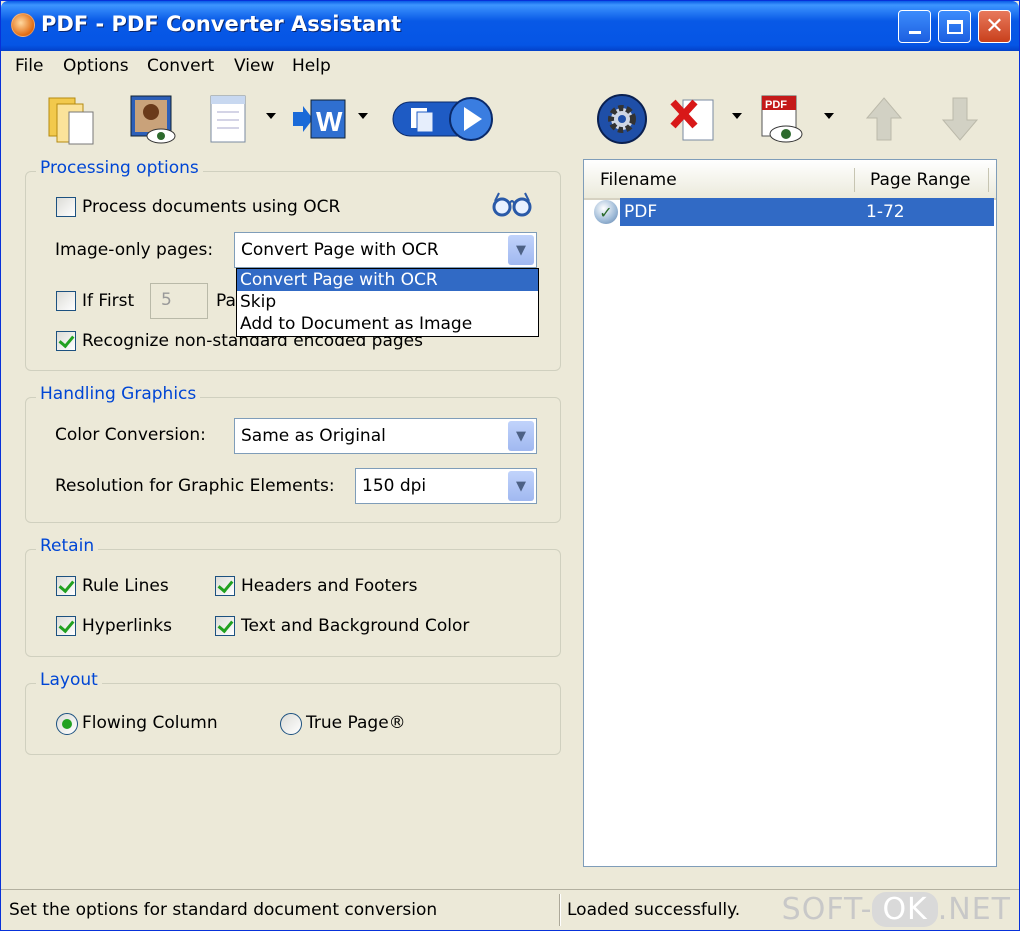 This screenshot has width=1020, height=931. What do you see at coordinates (67, 724) in the screenshot?
I see `flowing-column-radio` at bounding box center [67, 724].